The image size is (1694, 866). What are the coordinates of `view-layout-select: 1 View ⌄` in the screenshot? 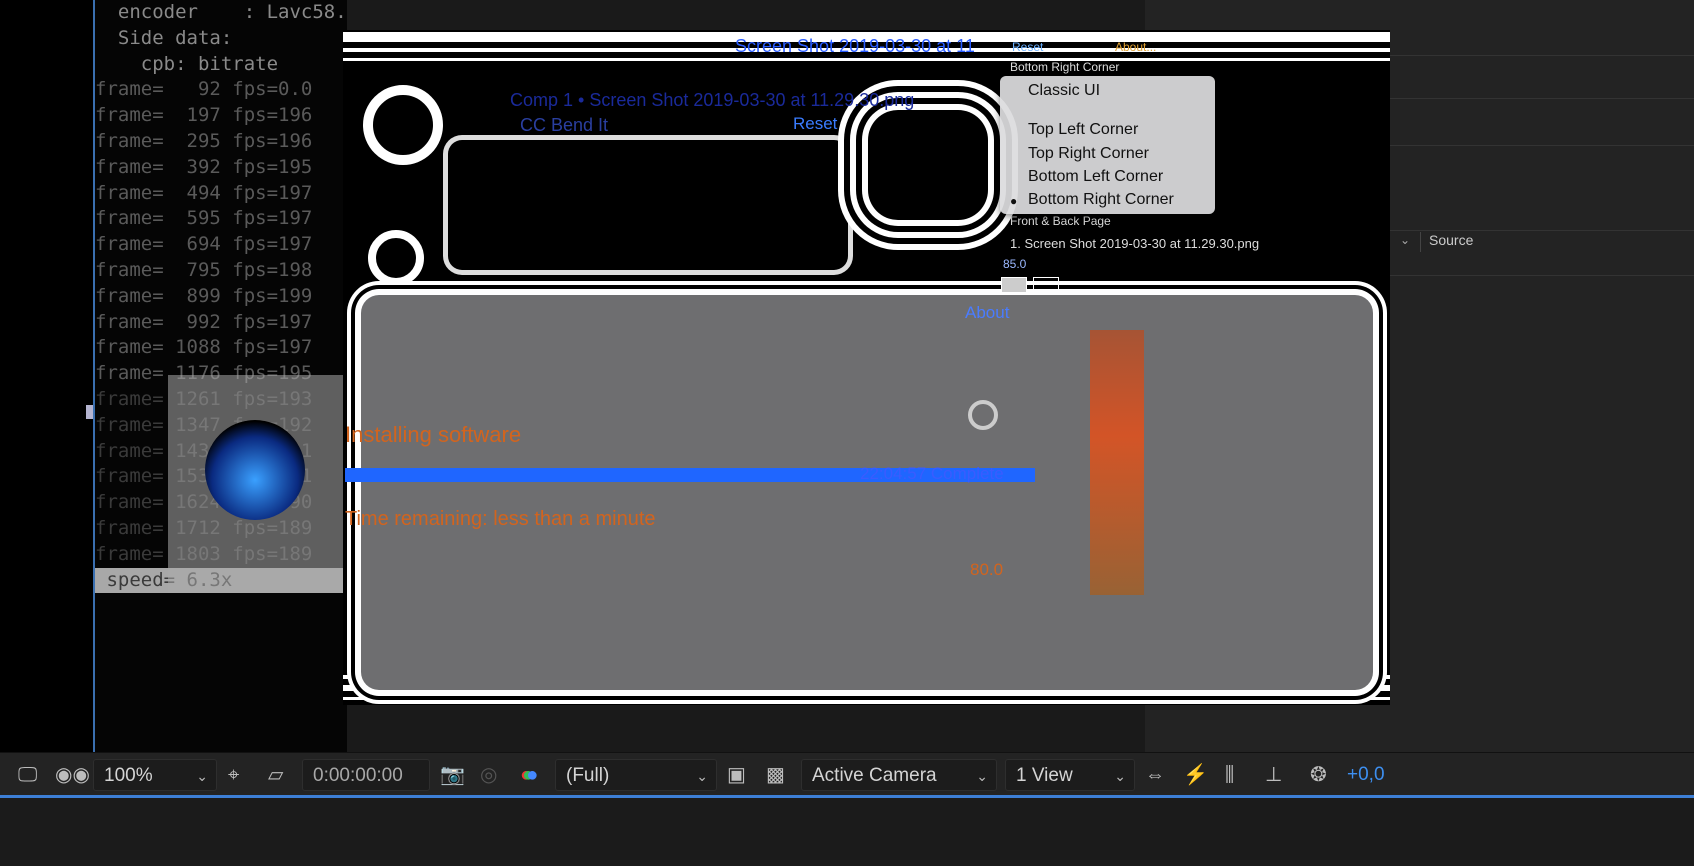 It's located at (1070, 775).